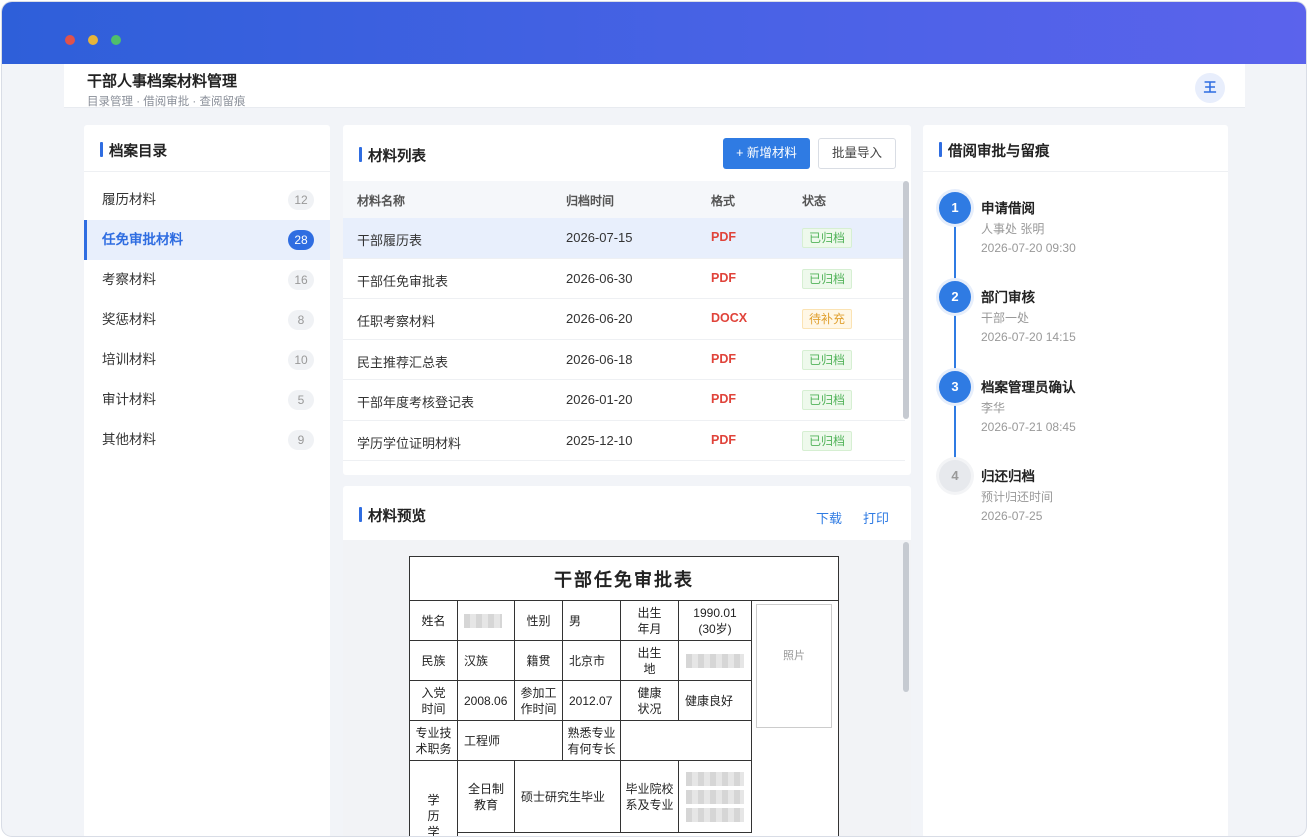  I want to click on cell-date: 2026-06-18, so click(599, 359).